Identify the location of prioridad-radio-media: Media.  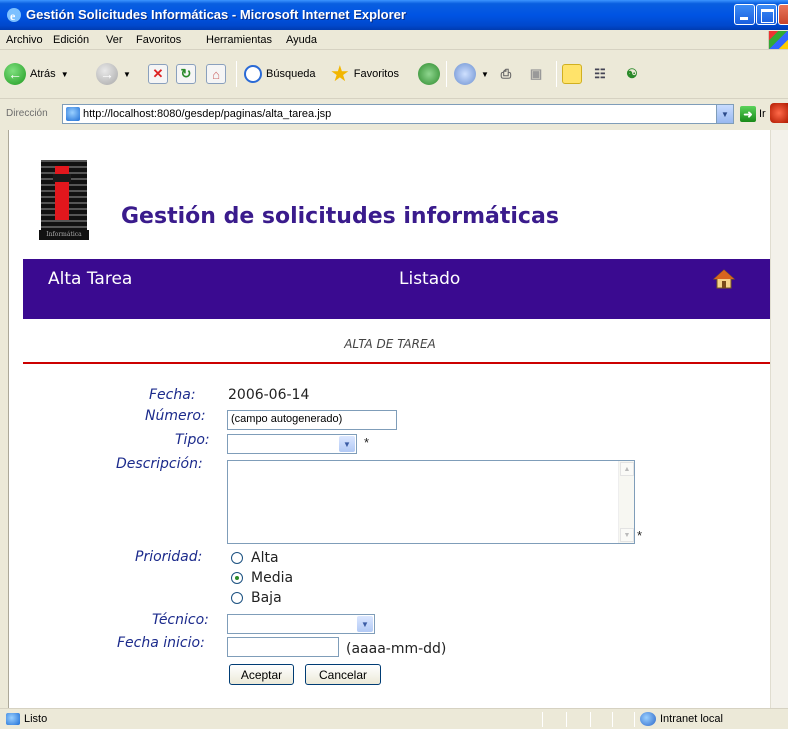
(262, 578).